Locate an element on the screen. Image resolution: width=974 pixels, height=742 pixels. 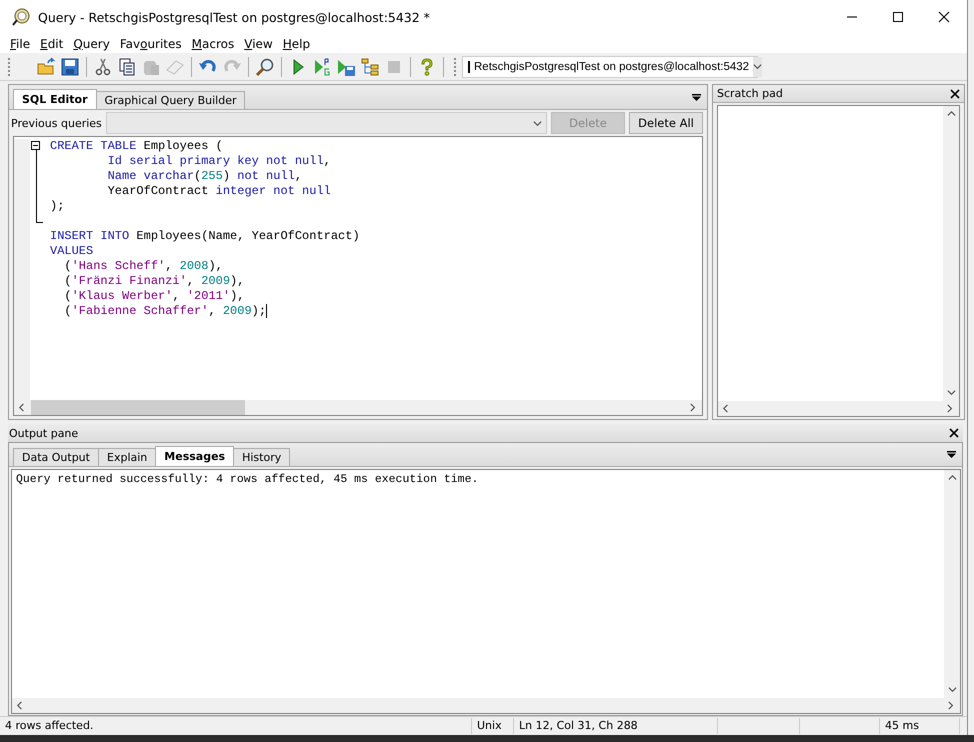
code-line: CREATE TABLE Employees ( is located at coordinates (136, 146).